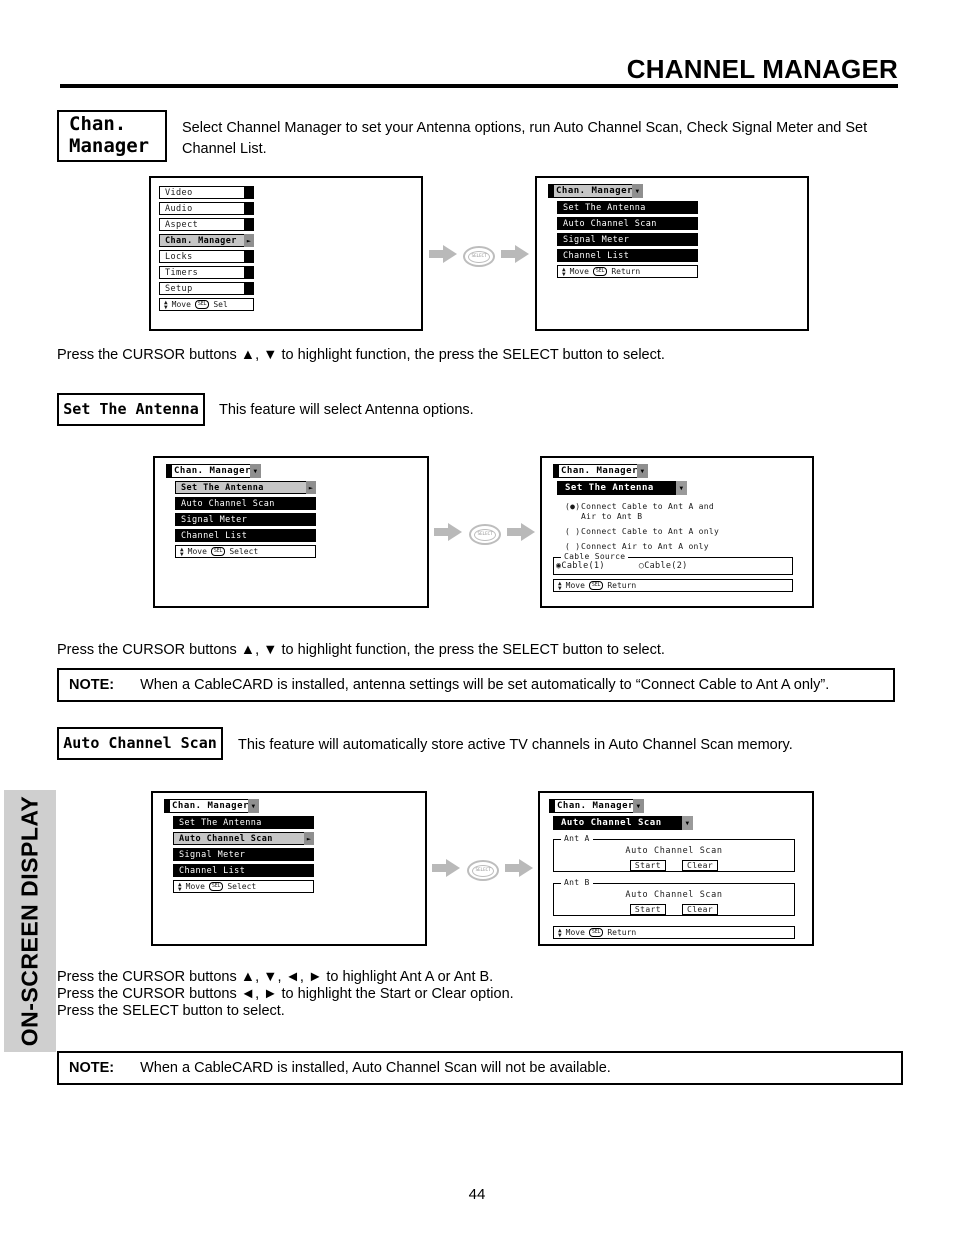 This screenshot has height=1235, width=954. Describe the element at coordinates (577, 838) in the screenshot. I see `scan-group-legend: Ant A` at that location.